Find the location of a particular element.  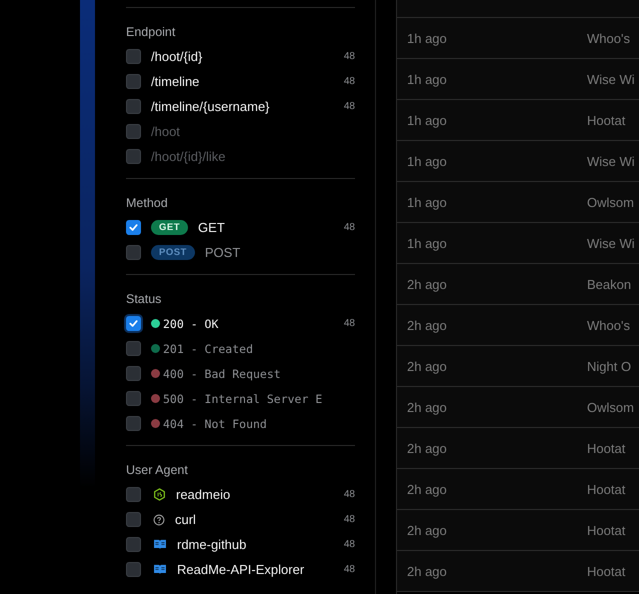

table-cell: Night O is located at coordinates (609, 366).